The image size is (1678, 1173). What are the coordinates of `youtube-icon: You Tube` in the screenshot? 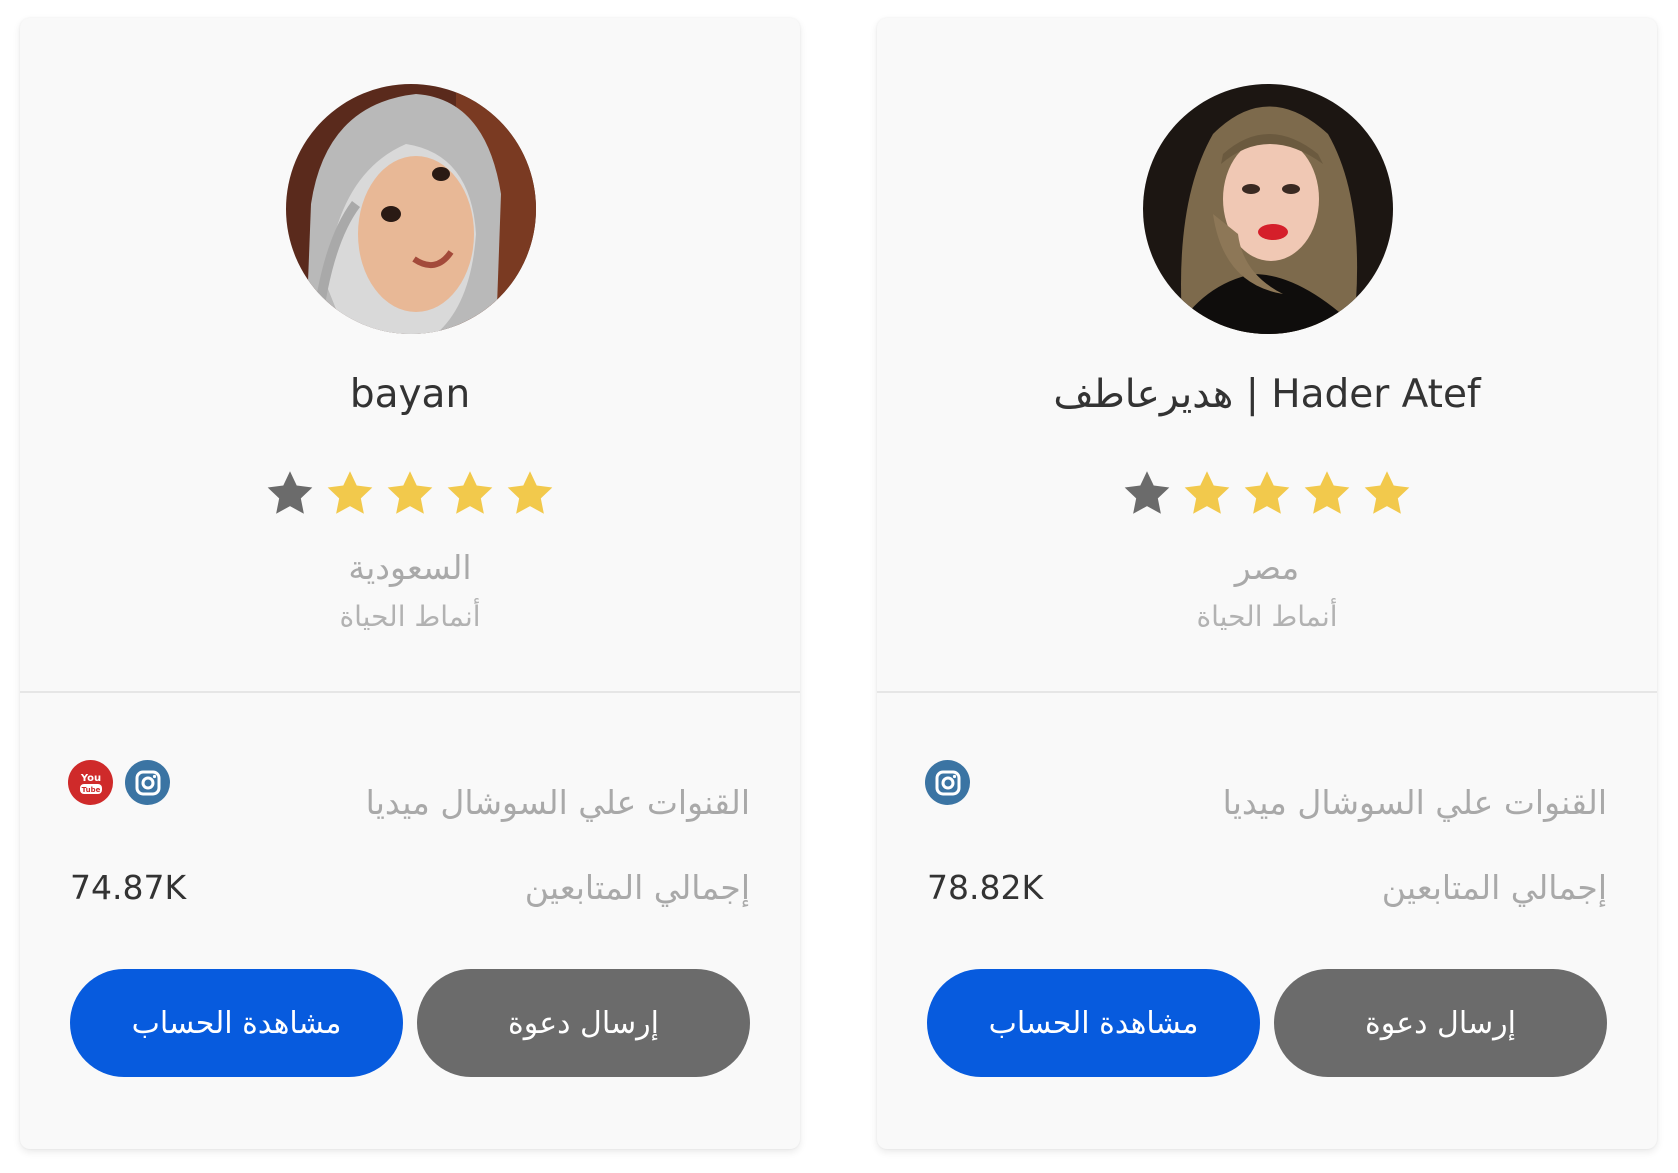 It's located at (90, 782).